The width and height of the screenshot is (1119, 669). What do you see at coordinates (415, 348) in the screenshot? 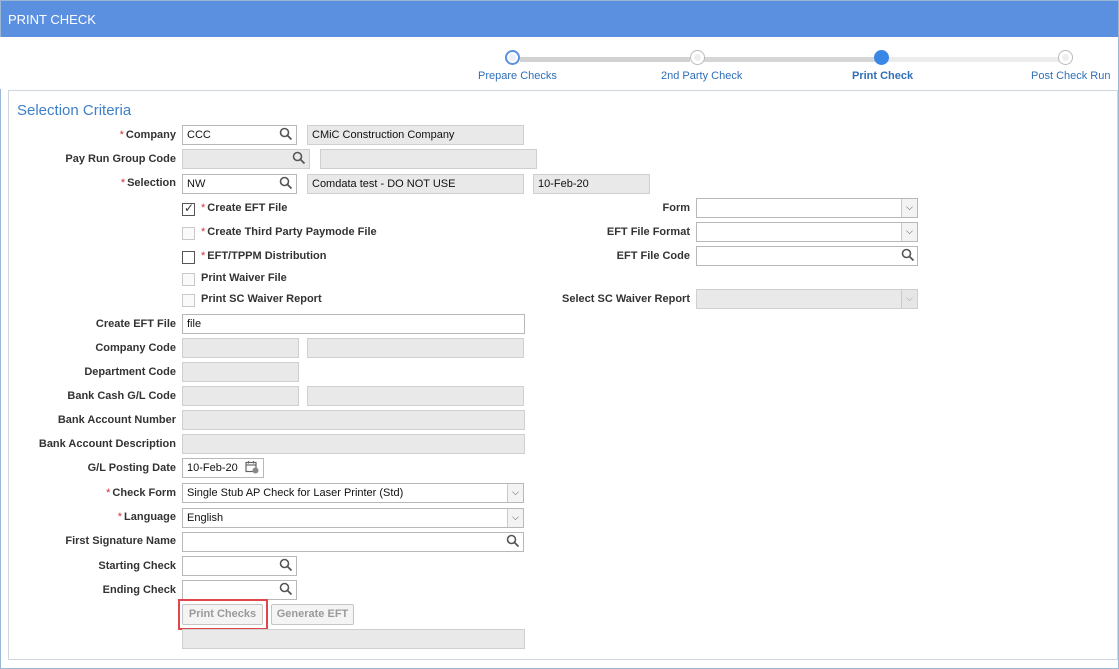
I see `company-code-description` at bounding box center [415, 348].